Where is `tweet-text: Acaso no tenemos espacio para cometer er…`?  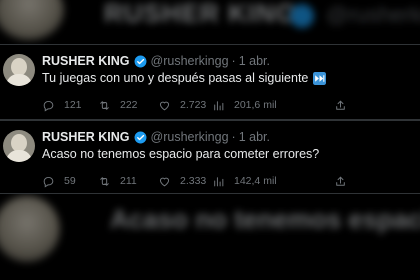
tweet-text: Acaso no tenemos espacio para cometer er… is located at coordinates (180, 154).